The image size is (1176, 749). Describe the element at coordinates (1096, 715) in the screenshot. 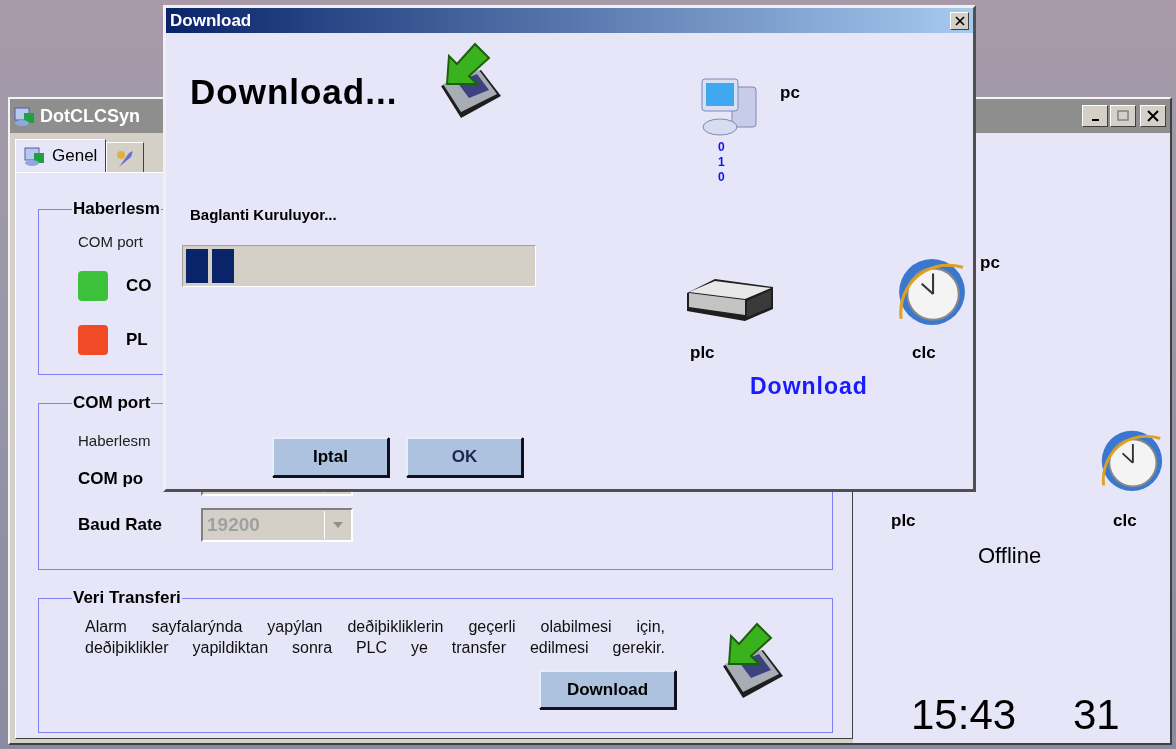

I see `clock-seconds: 31` at that location.